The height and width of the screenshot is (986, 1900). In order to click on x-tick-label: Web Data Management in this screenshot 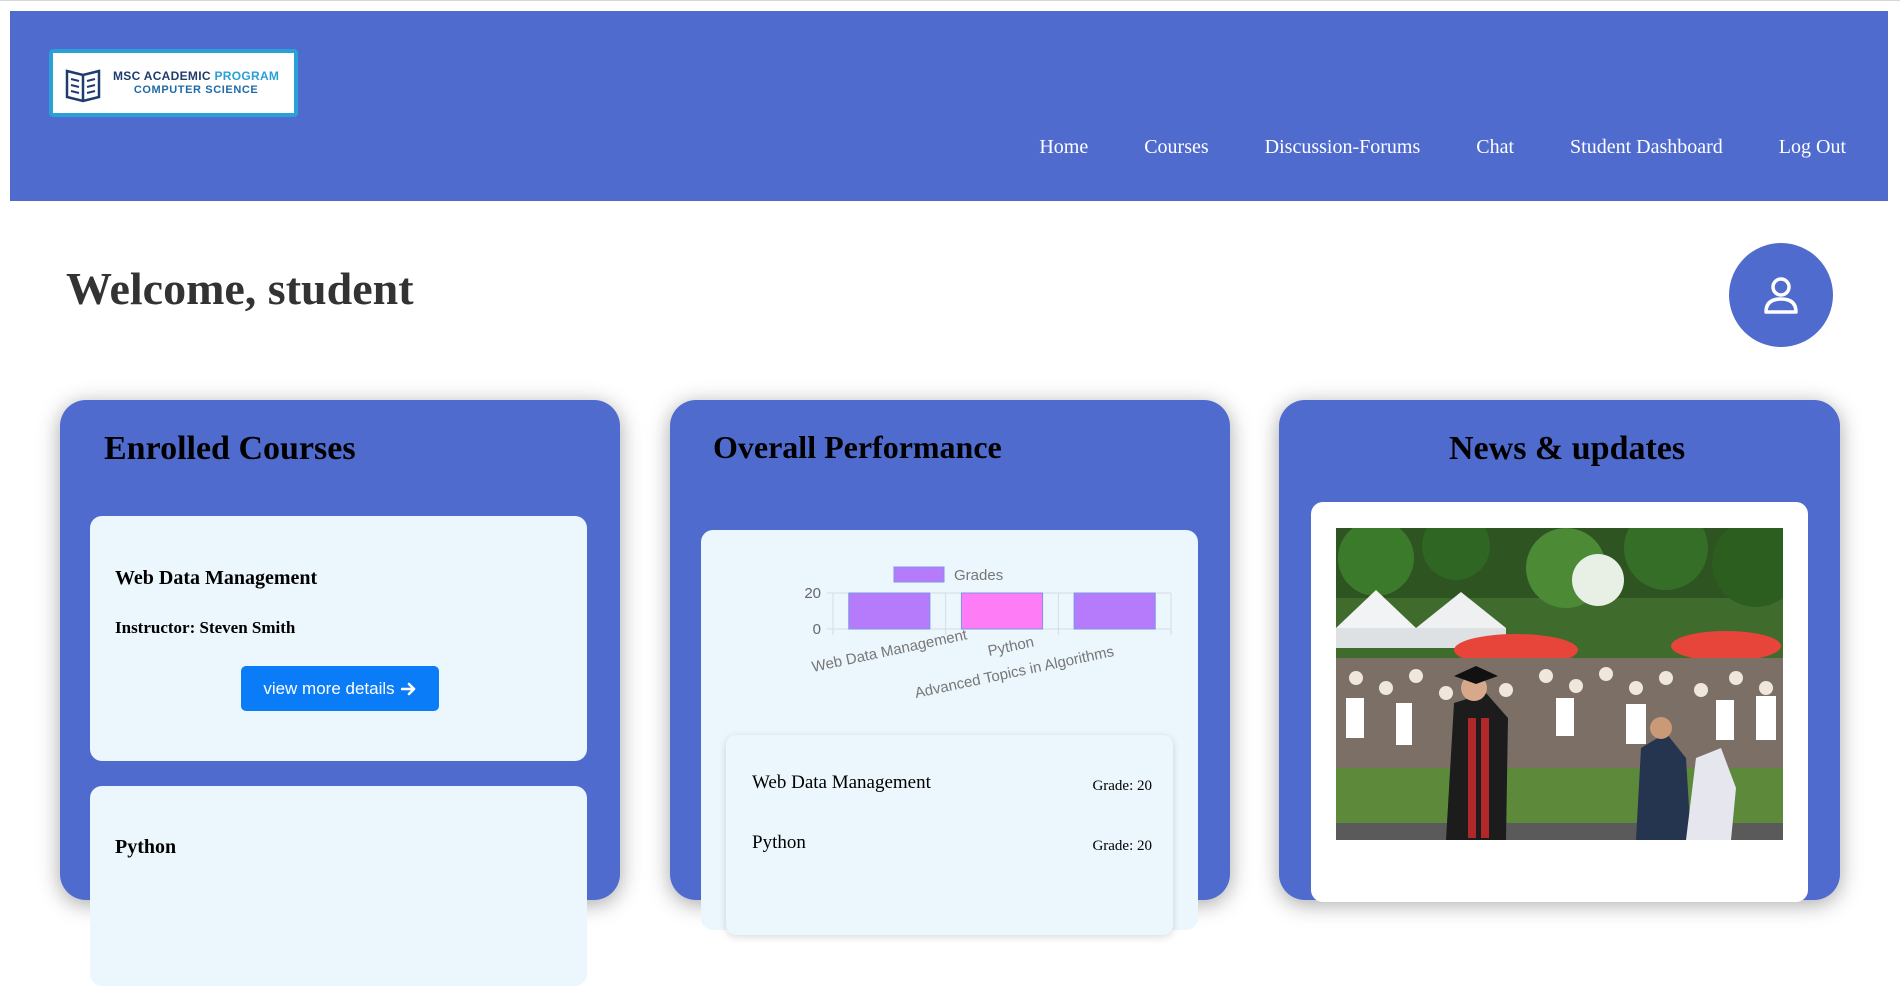, I will do `click(889, 651)`.